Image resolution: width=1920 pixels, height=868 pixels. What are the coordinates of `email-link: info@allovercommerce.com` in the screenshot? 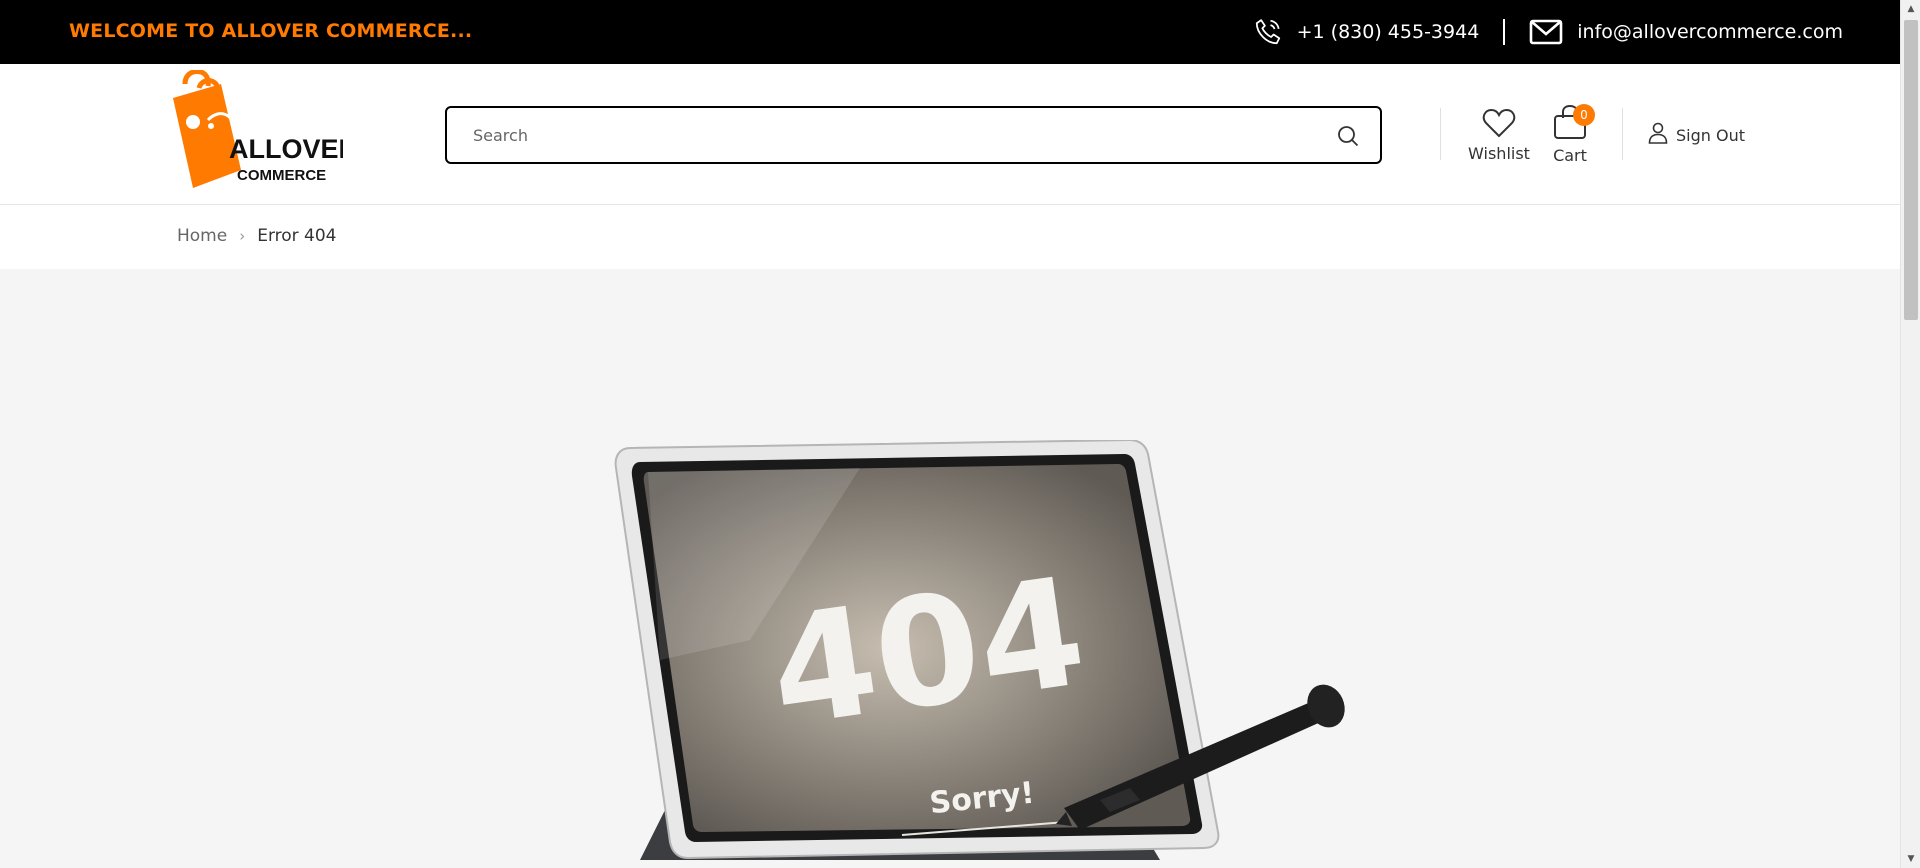 It's located at (1686, 32).